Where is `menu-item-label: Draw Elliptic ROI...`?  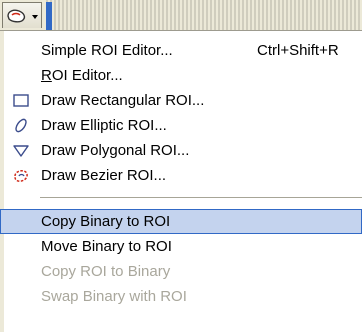 menu-item-label: Draw Elliptic ROI... is located at coordinates (104, 125).